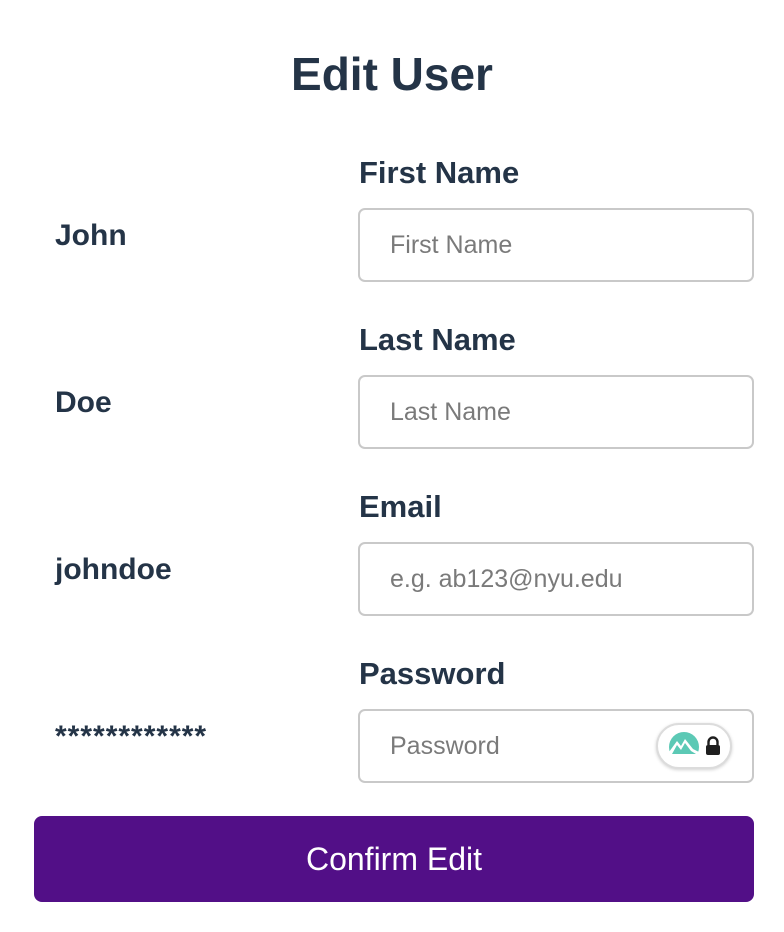 The height and width of the screenshot is (932, 784). Describe the element at coordinates (91, 235) in the screenshot. I see `current-first-name: John` at that location.